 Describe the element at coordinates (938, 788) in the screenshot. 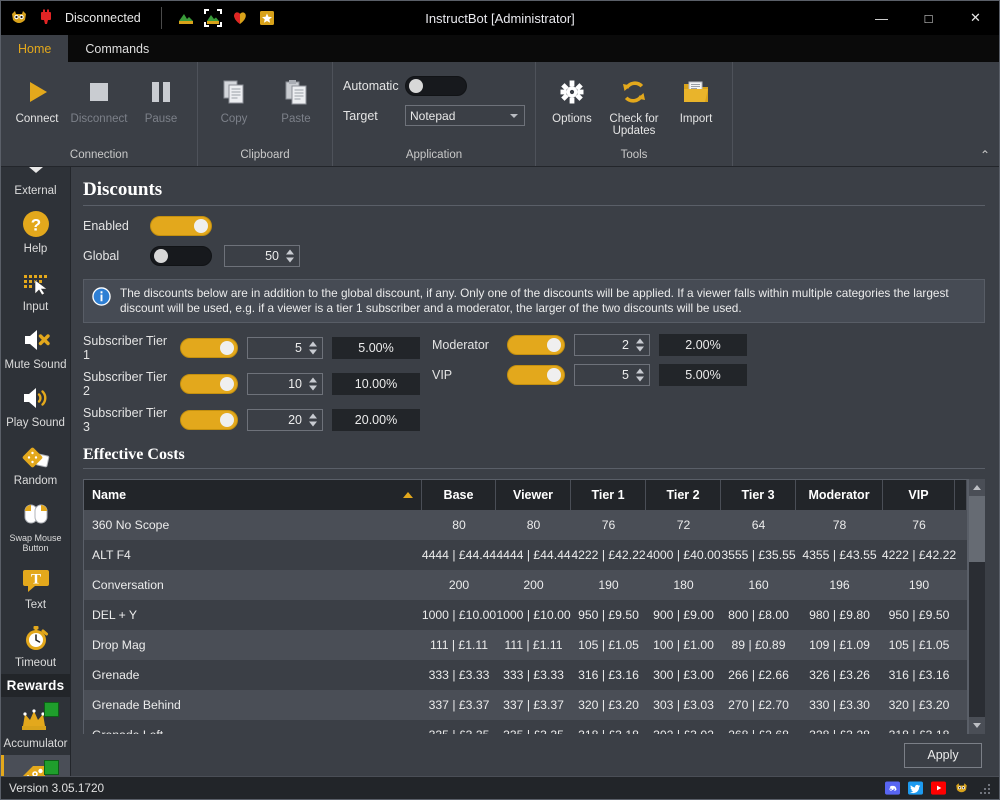

I see `youtube-icon` at that location.